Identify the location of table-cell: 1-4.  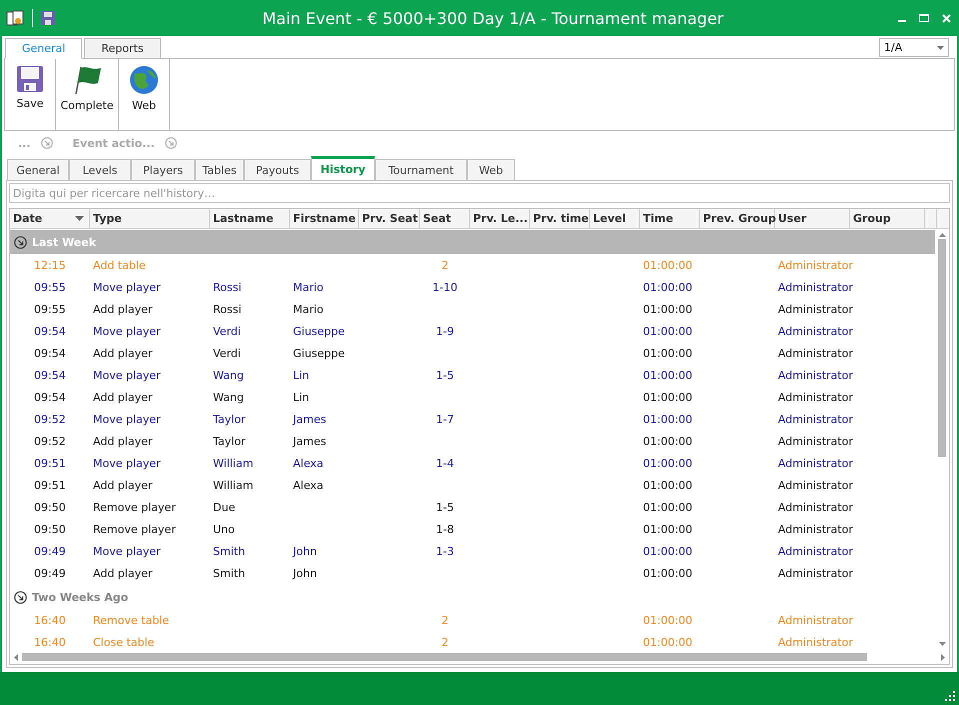
(445, 463).